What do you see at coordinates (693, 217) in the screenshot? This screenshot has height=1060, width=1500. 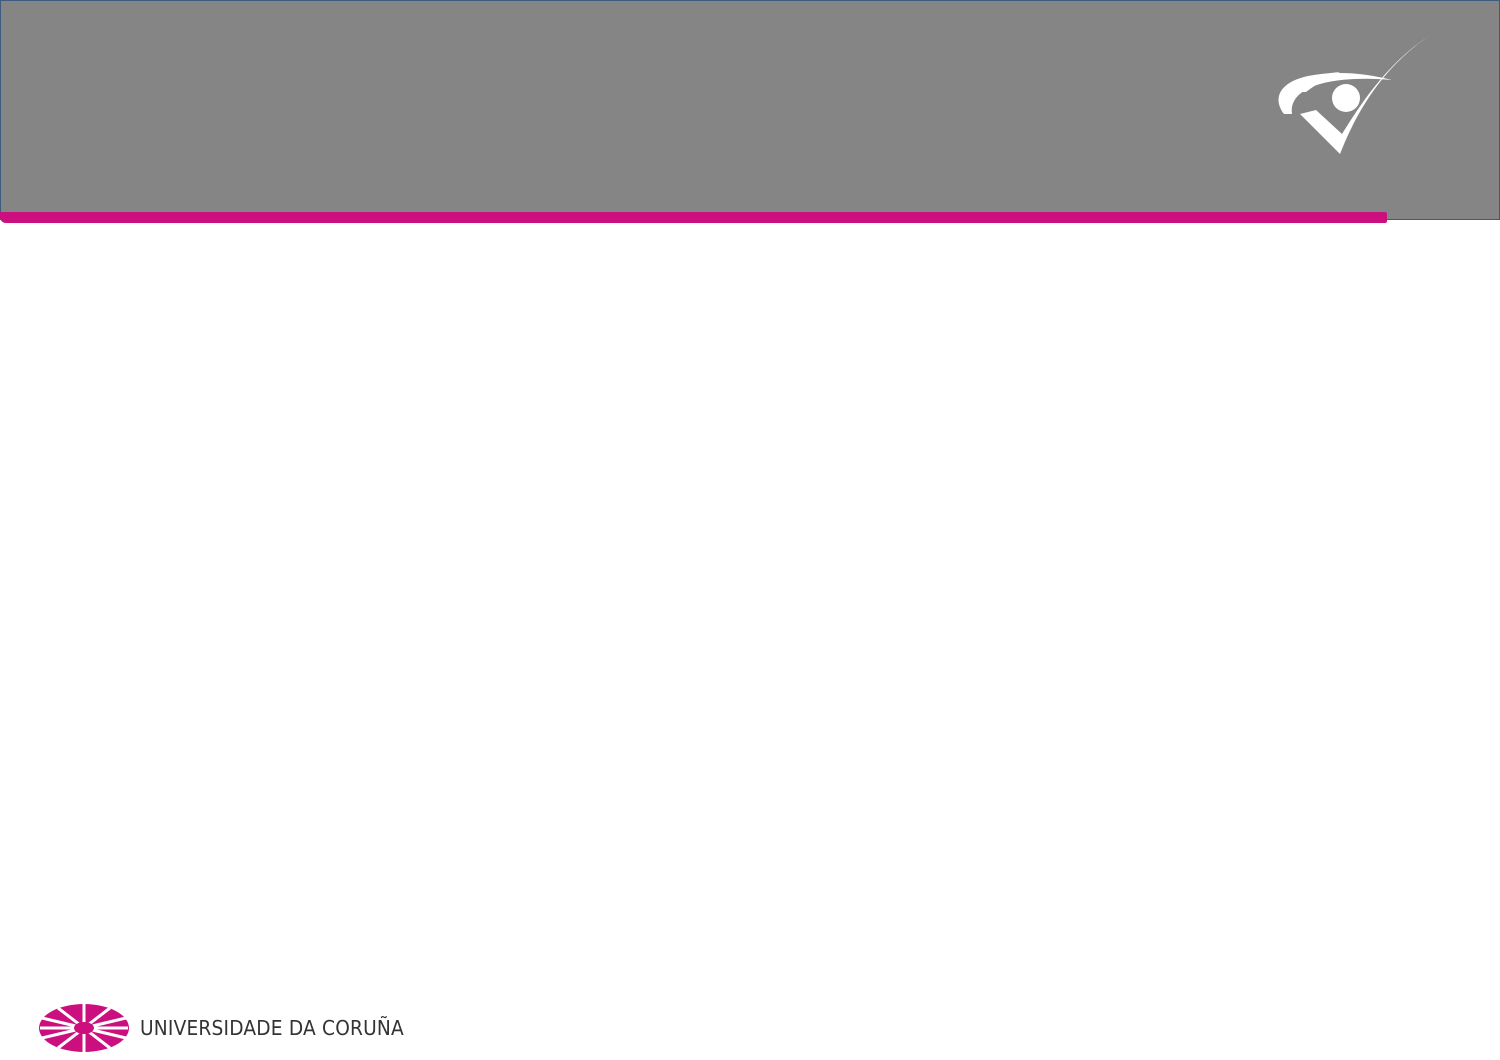 I see `accent-line` at bounding box center [693, 217].